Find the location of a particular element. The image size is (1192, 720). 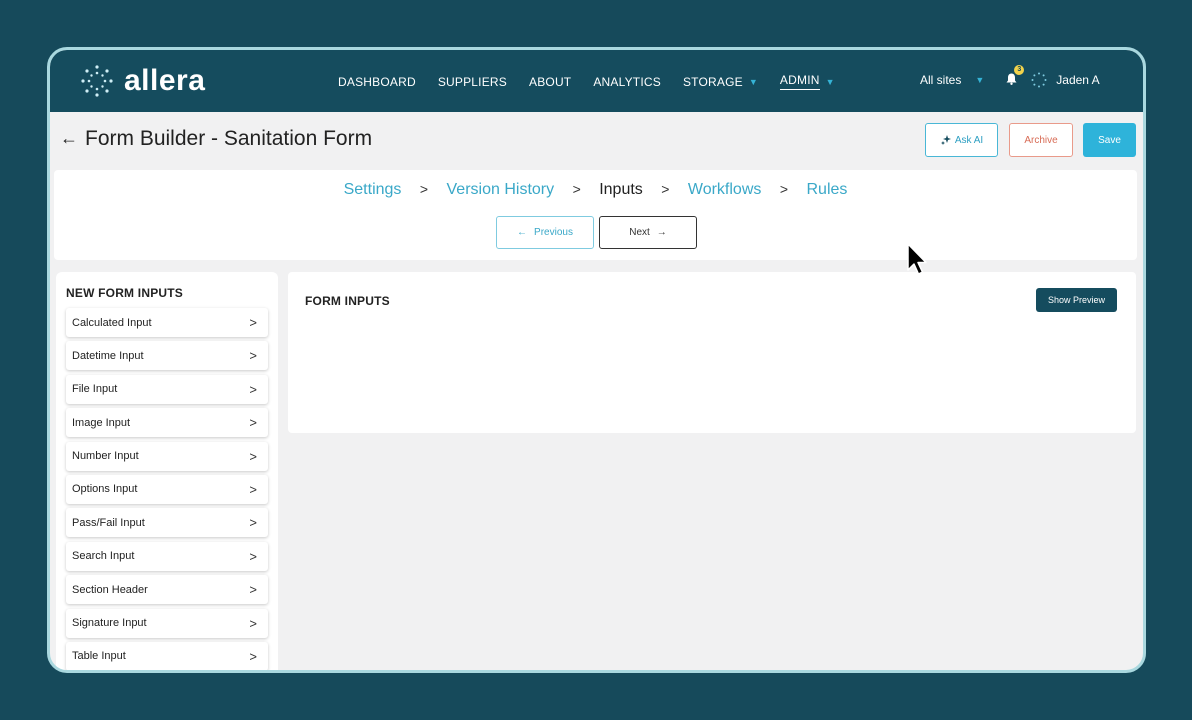

nav-label: SUPPLIERS is located at coordinates (472, 81).